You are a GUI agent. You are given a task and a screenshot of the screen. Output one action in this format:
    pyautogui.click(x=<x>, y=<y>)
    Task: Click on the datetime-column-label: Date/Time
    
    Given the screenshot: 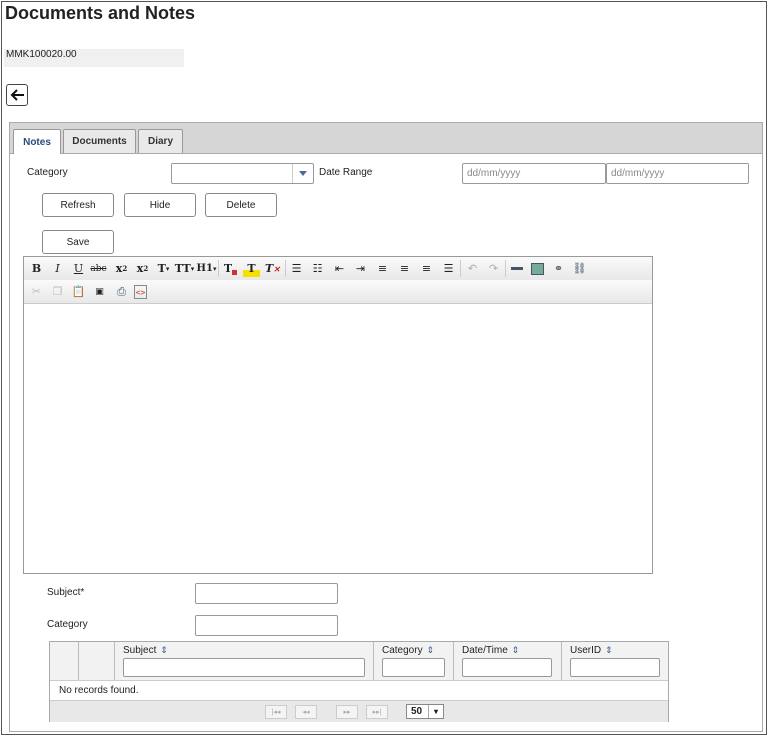 What is the action you would take?
    pyautogui.click(x=485, y=650)
    